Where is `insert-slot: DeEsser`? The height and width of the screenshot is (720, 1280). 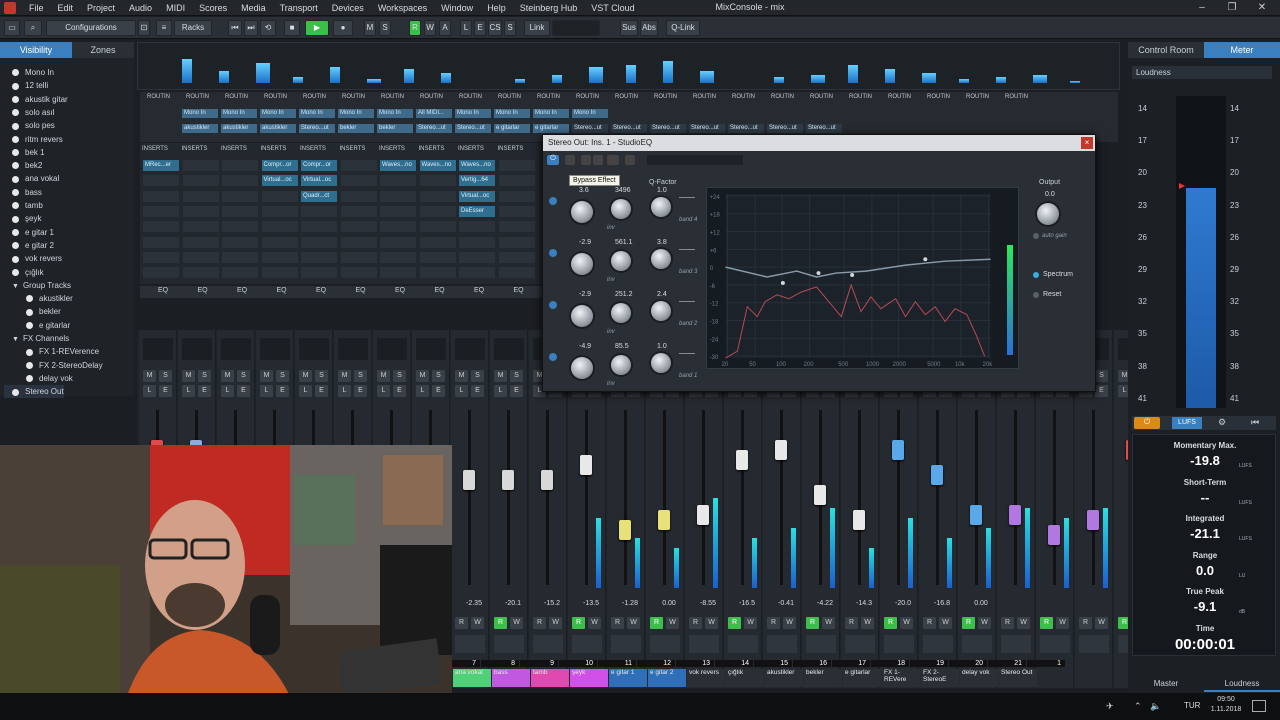
insert-slot: DeEsser is located at coordinates (477, 211).